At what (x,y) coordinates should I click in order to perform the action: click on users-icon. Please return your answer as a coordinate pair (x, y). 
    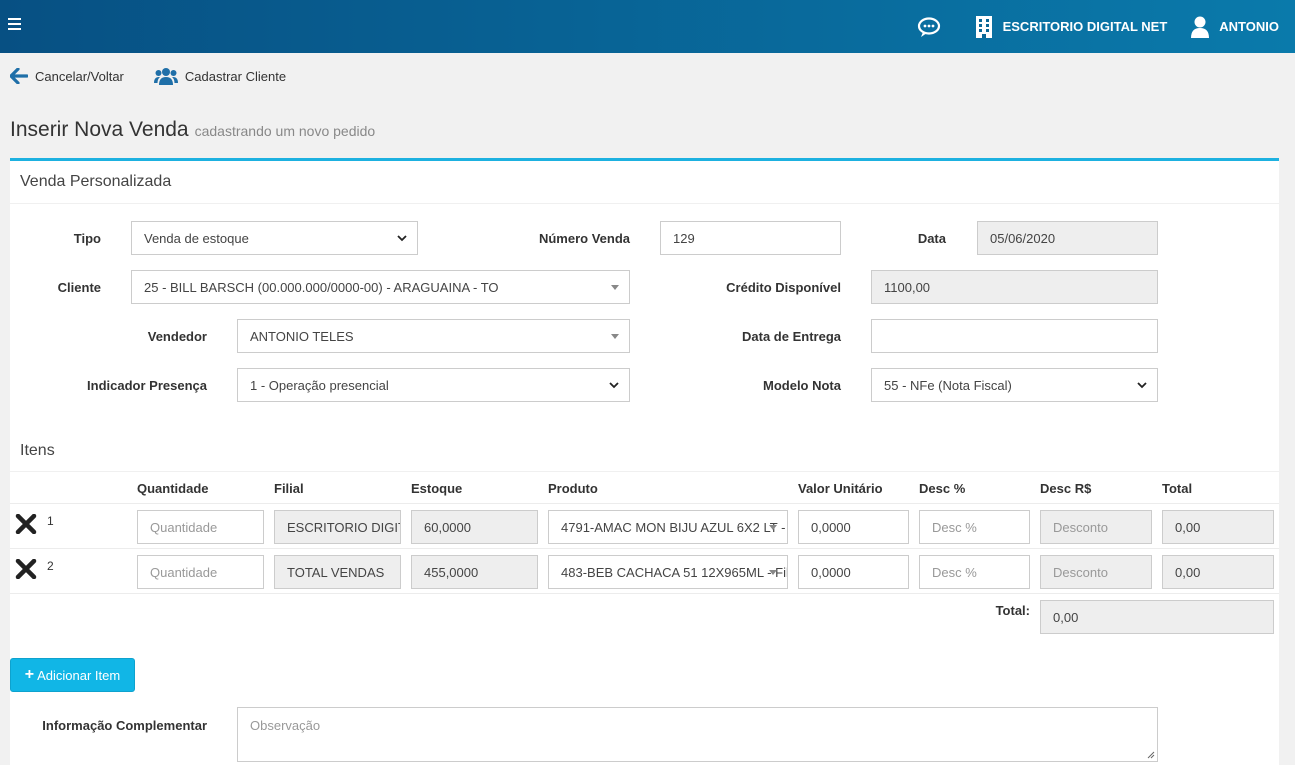
    Looking at the image, I should click on (165, 76).